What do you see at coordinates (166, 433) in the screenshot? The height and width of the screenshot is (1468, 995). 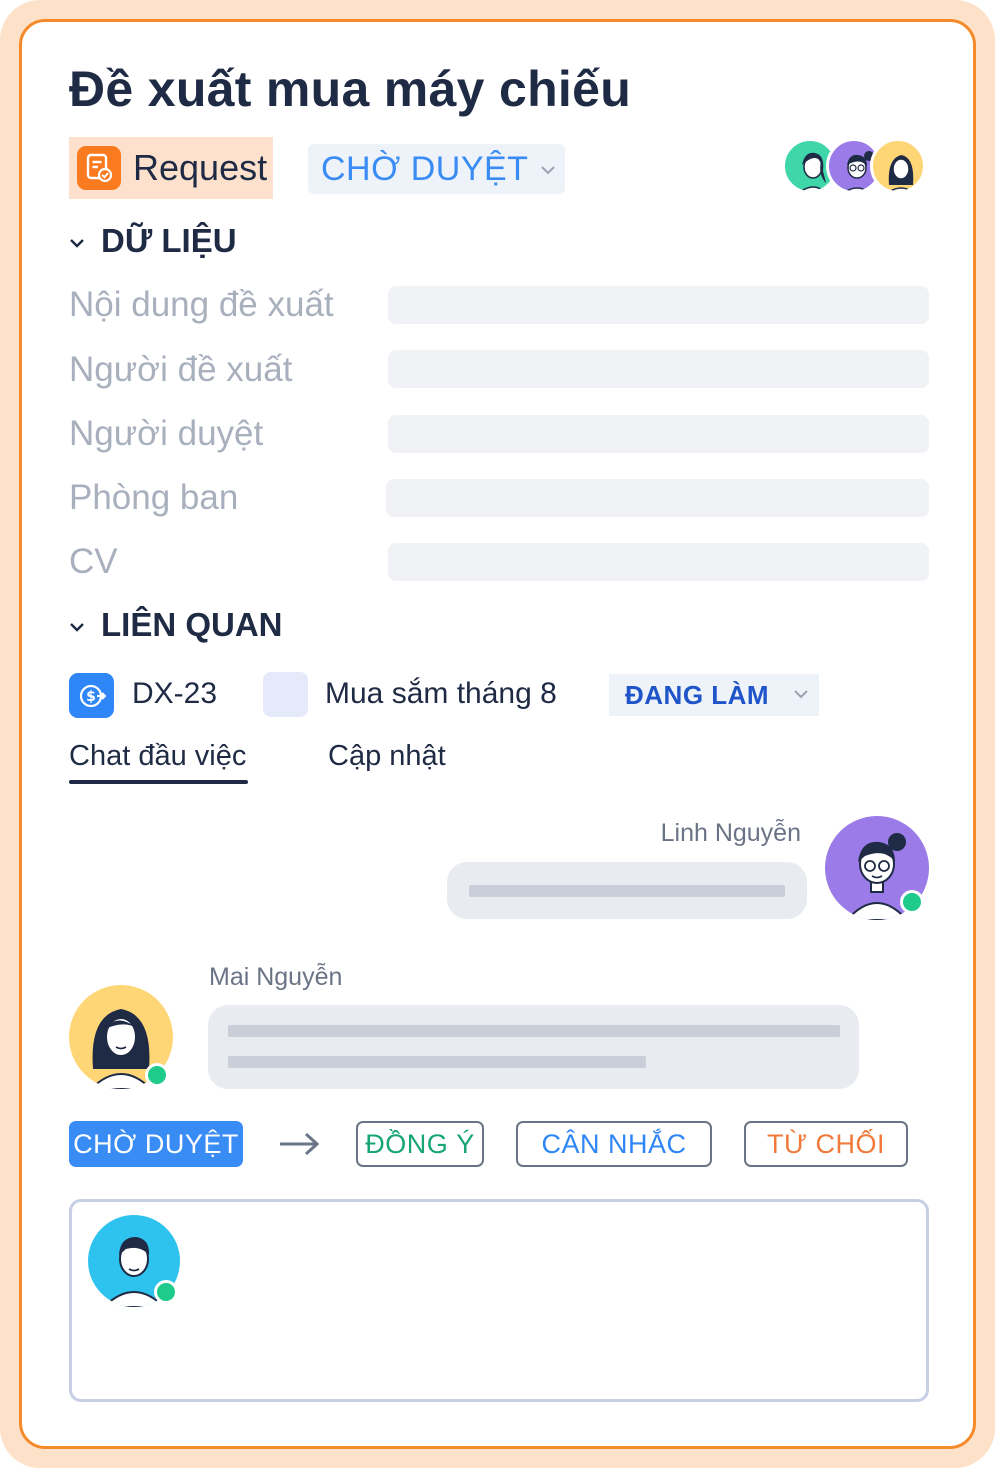 I see `field-label-approver: Người duyệt` at bounding box center [166, 433].